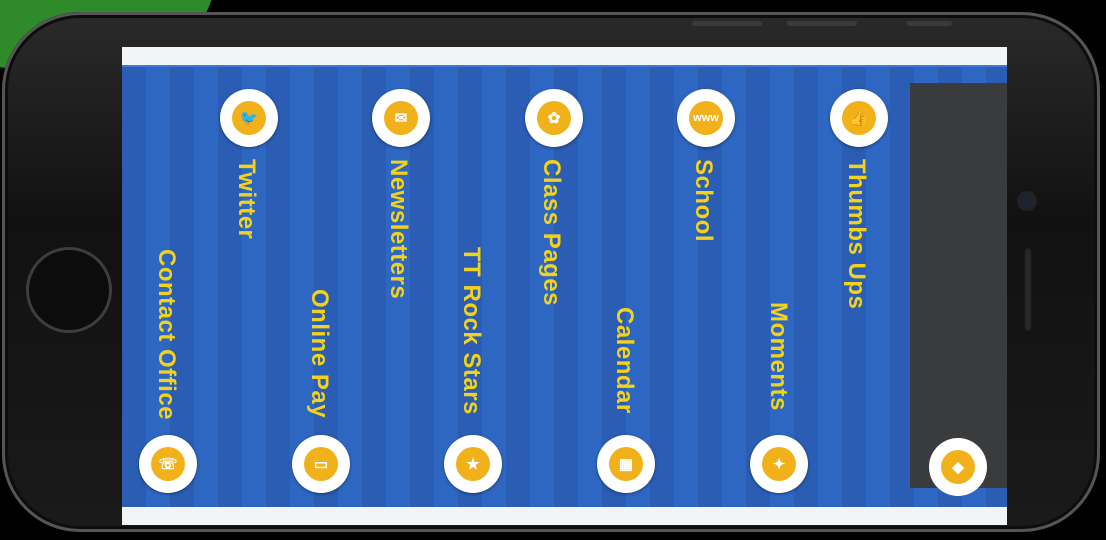 The image size is (1106, 540). I want to click on thumbs-ups-label: Thumbs Ups, so click(856, 234).